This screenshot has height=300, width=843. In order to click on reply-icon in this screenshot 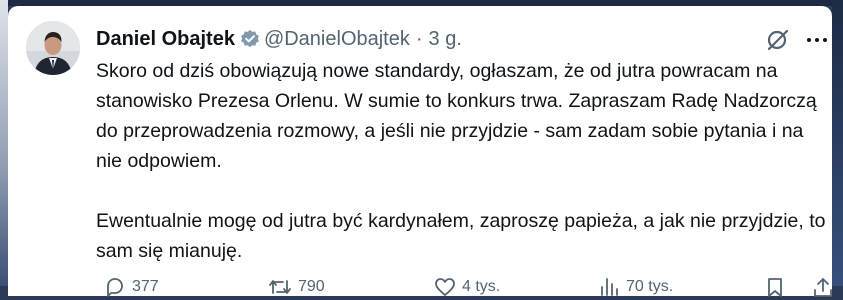, I will do `click(115, 287)`.